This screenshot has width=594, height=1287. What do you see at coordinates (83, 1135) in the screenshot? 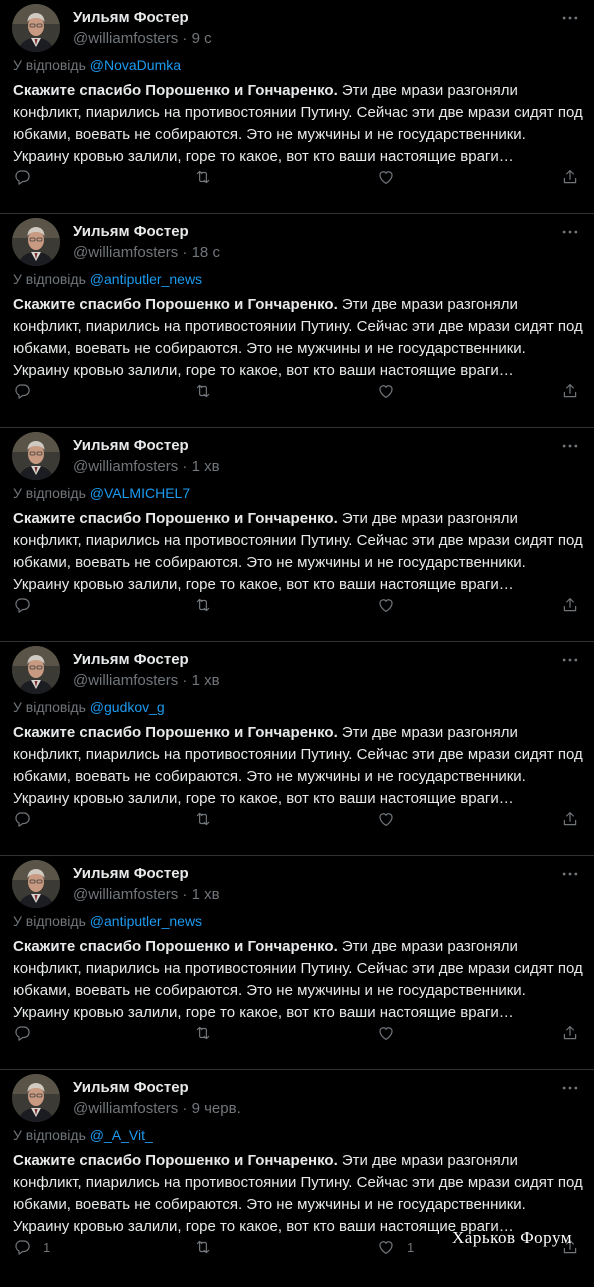
I see `reply-context: У відповідь @_A_Vit_` at bounding box center [83, 1135].